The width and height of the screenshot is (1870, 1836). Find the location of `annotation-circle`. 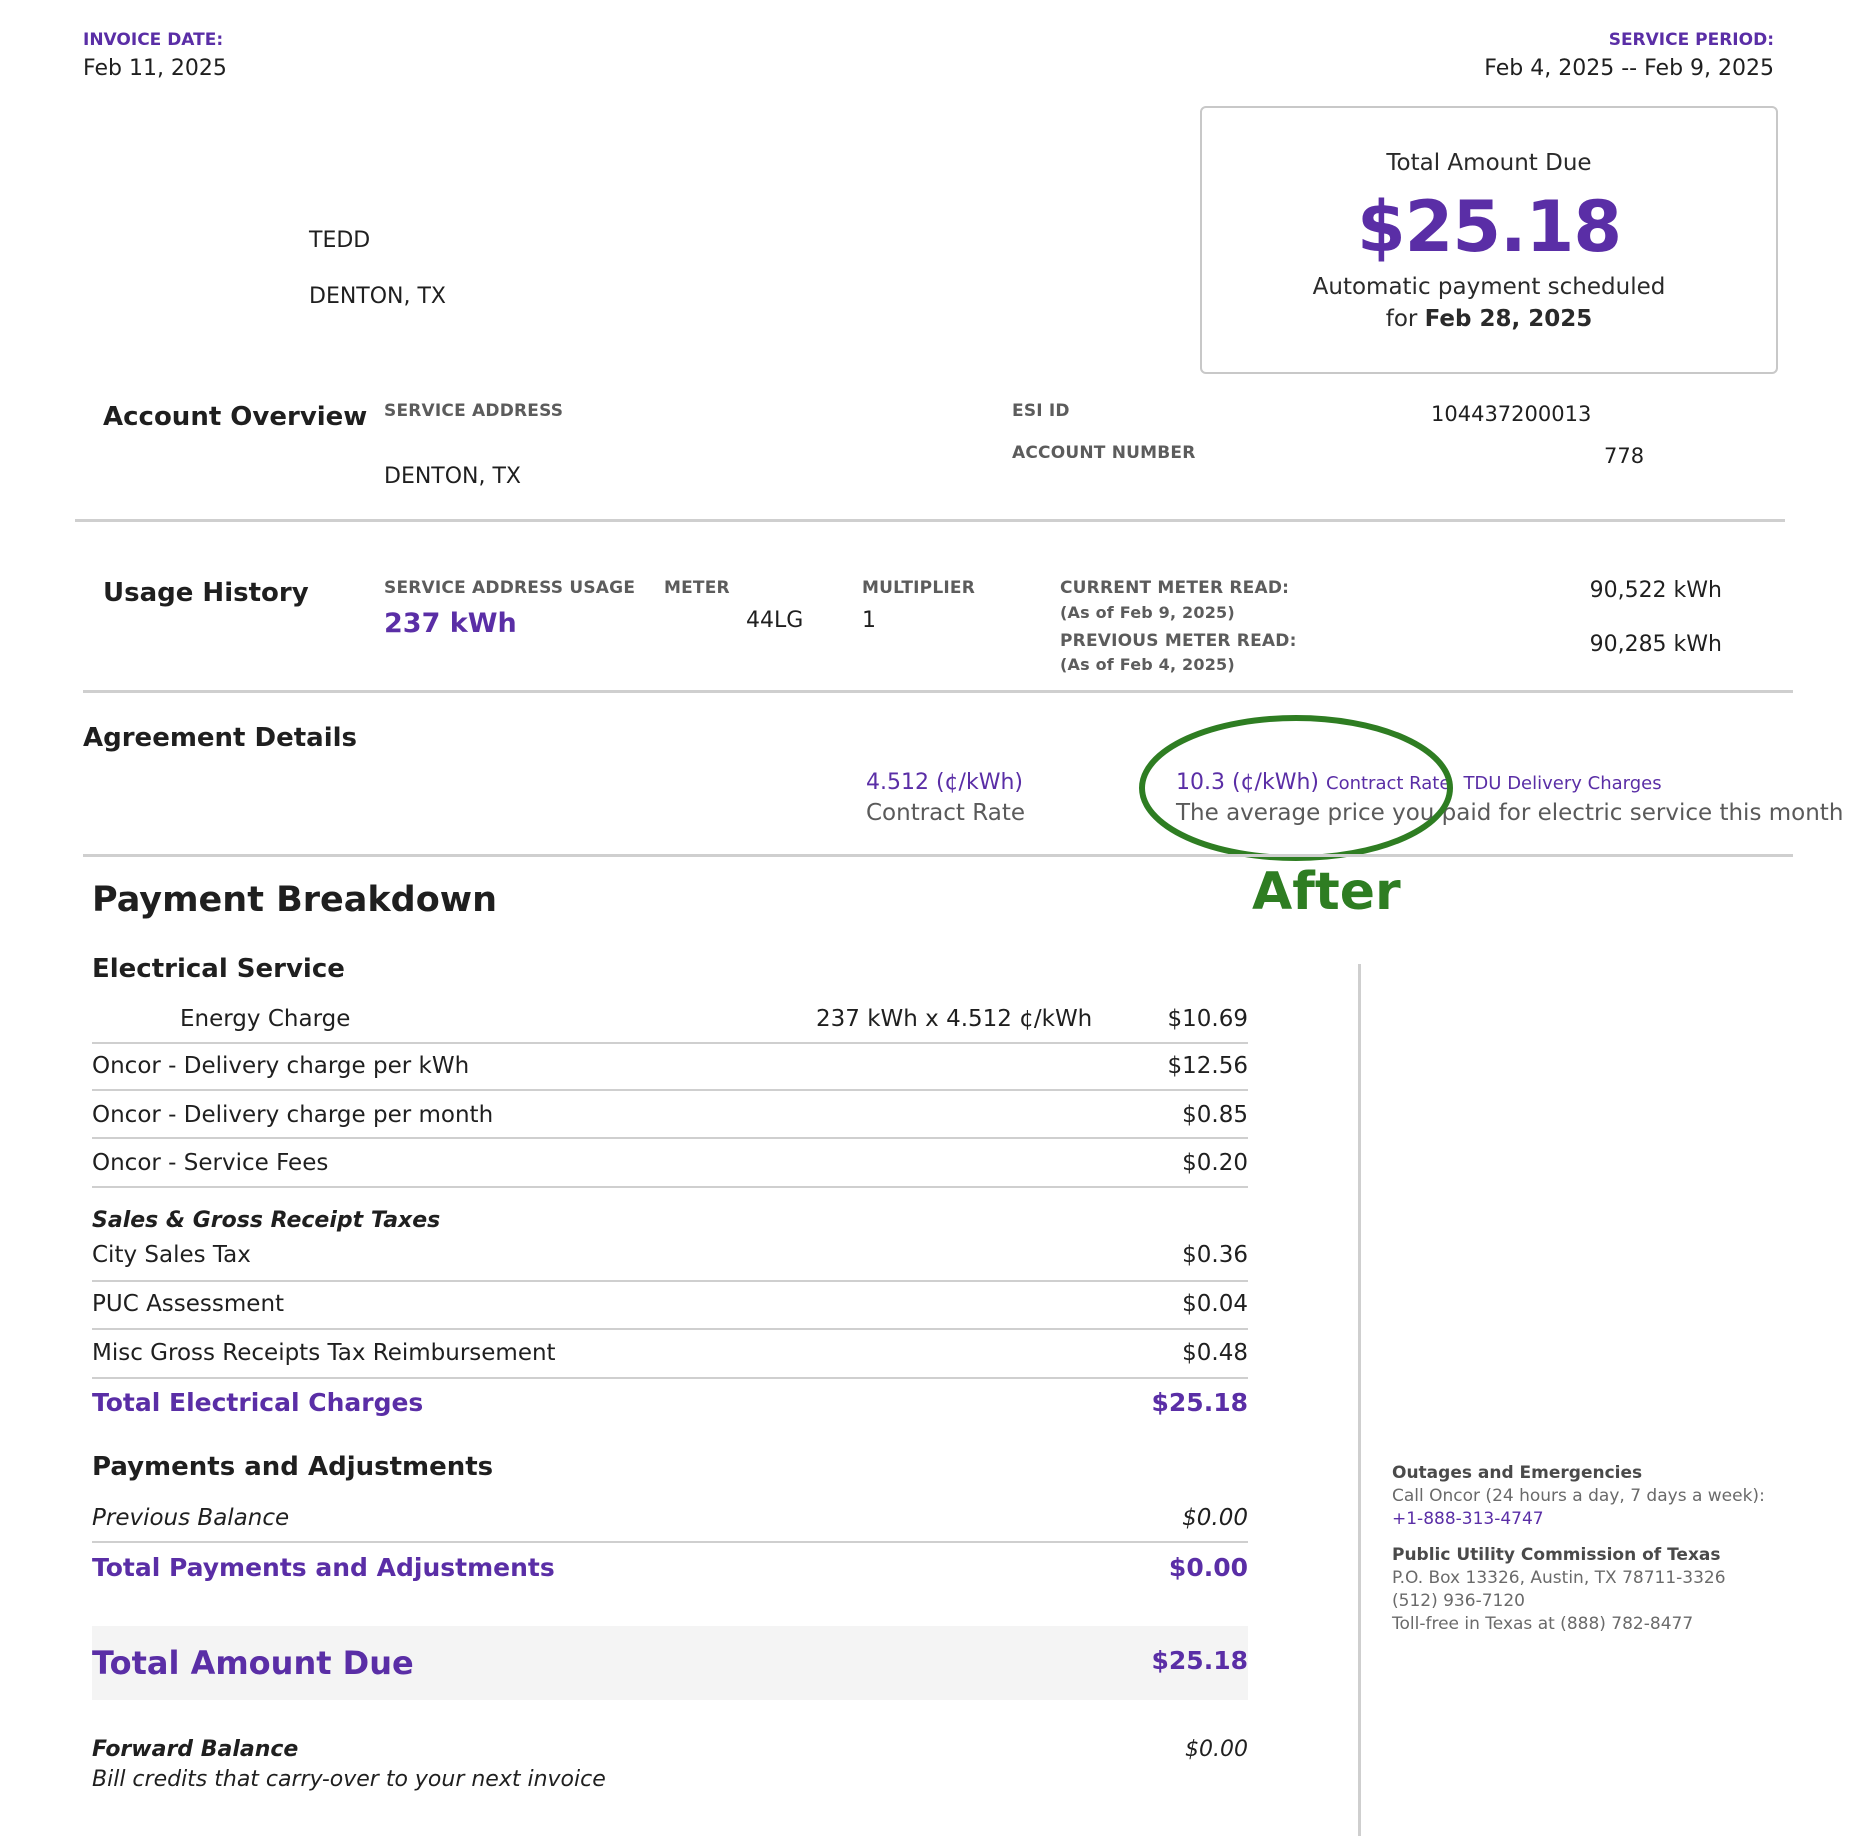

annotation-circle is located at coordinates (1296, 788).